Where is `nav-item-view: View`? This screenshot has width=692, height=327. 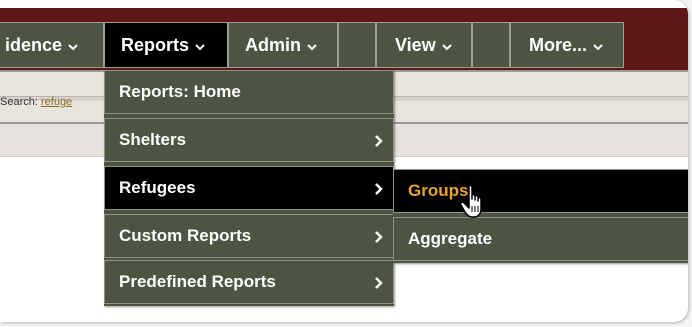 nav-item-view: View is located at coordinates (424, 45).